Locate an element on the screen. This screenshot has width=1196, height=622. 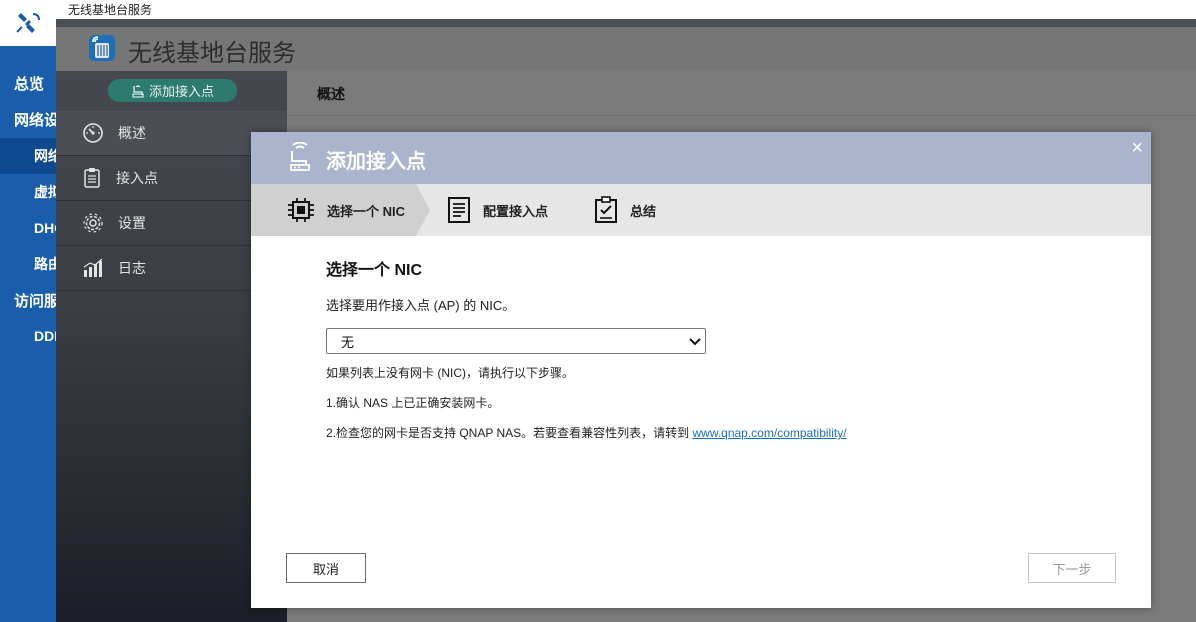
section-description: 选择要用作接入点 (AP) 的 NIC。 is located at coordinates (421, 305).